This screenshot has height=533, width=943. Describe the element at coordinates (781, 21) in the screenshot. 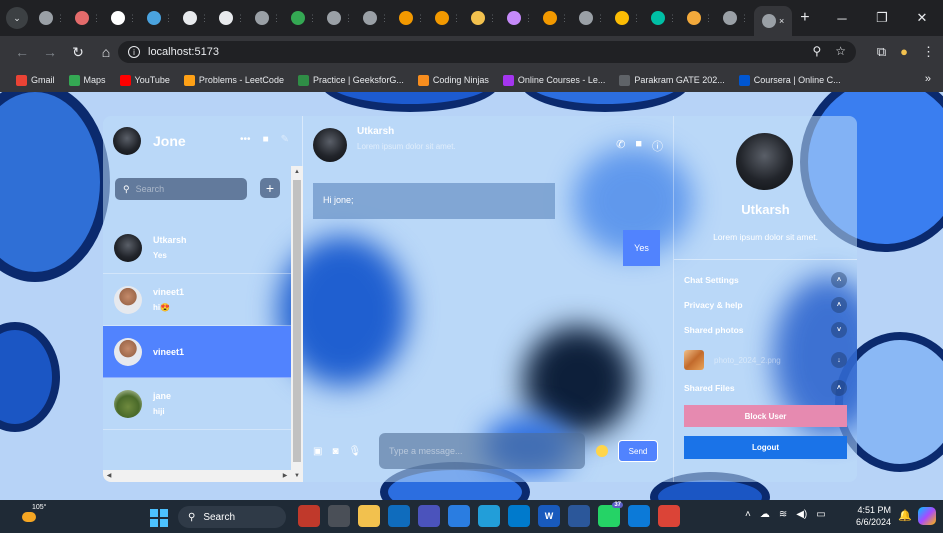

I see `close-tab-icon: ×` at that location.